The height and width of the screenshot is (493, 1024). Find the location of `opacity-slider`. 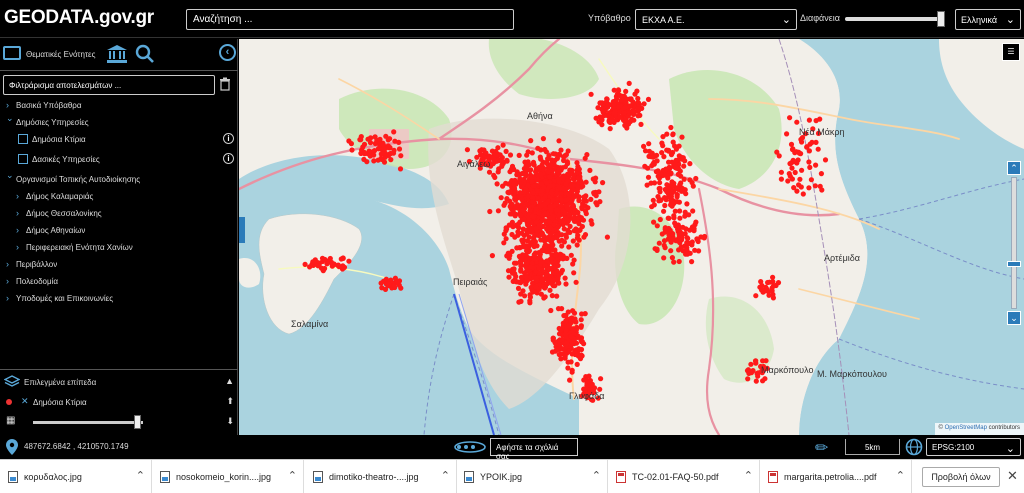

opacity-slider is located at coordinates (895, 19).